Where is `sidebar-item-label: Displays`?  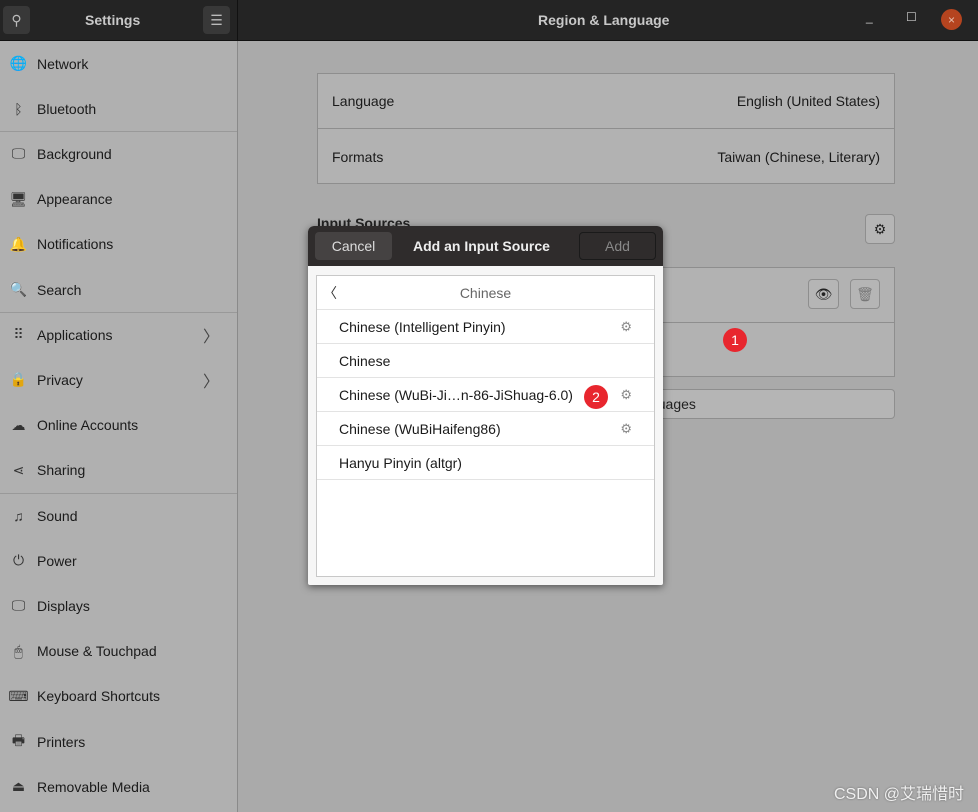
sidebar-item-label: Displays is located at coordinates (63, 605).